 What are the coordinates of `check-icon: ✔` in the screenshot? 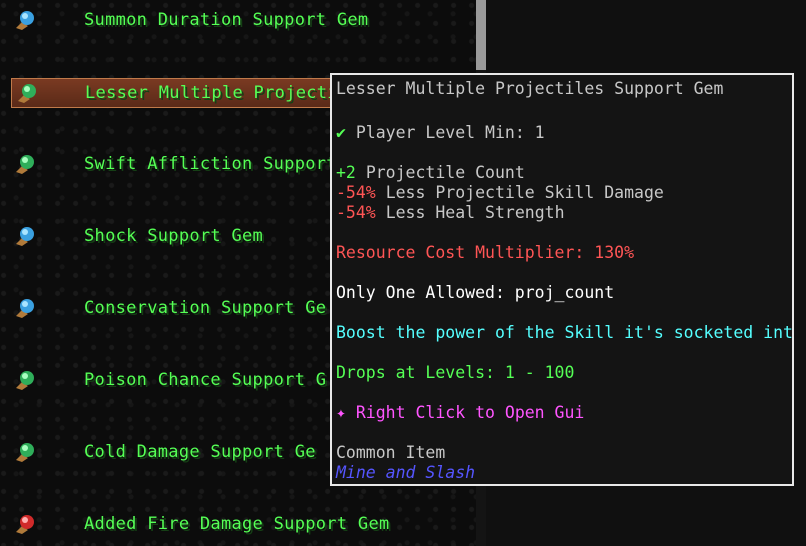 It's located at (341, 132).